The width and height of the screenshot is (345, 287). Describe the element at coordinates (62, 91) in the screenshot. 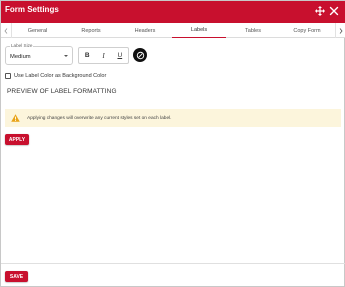

I see `preview-title: PREVIEW OF LABEL FORMATTING` at that location.